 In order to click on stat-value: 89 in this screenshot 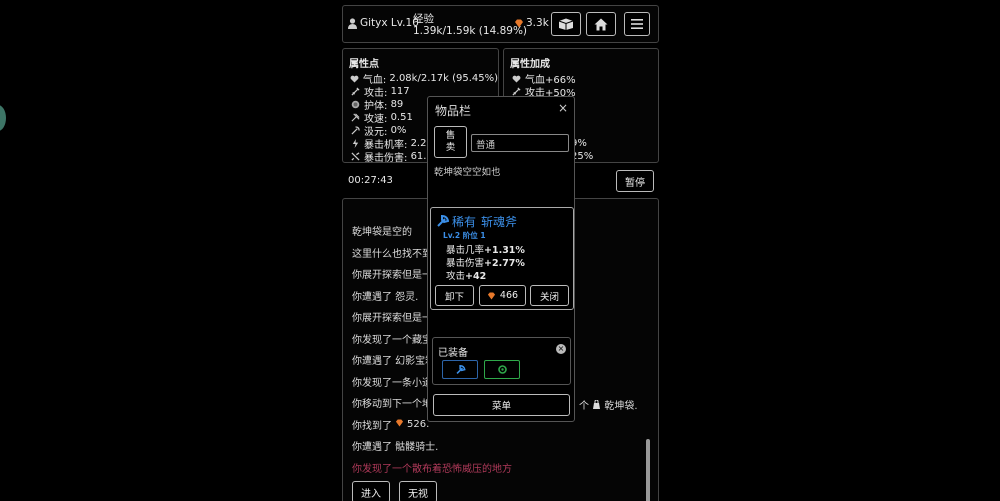, I will do `click(397, 104)`.